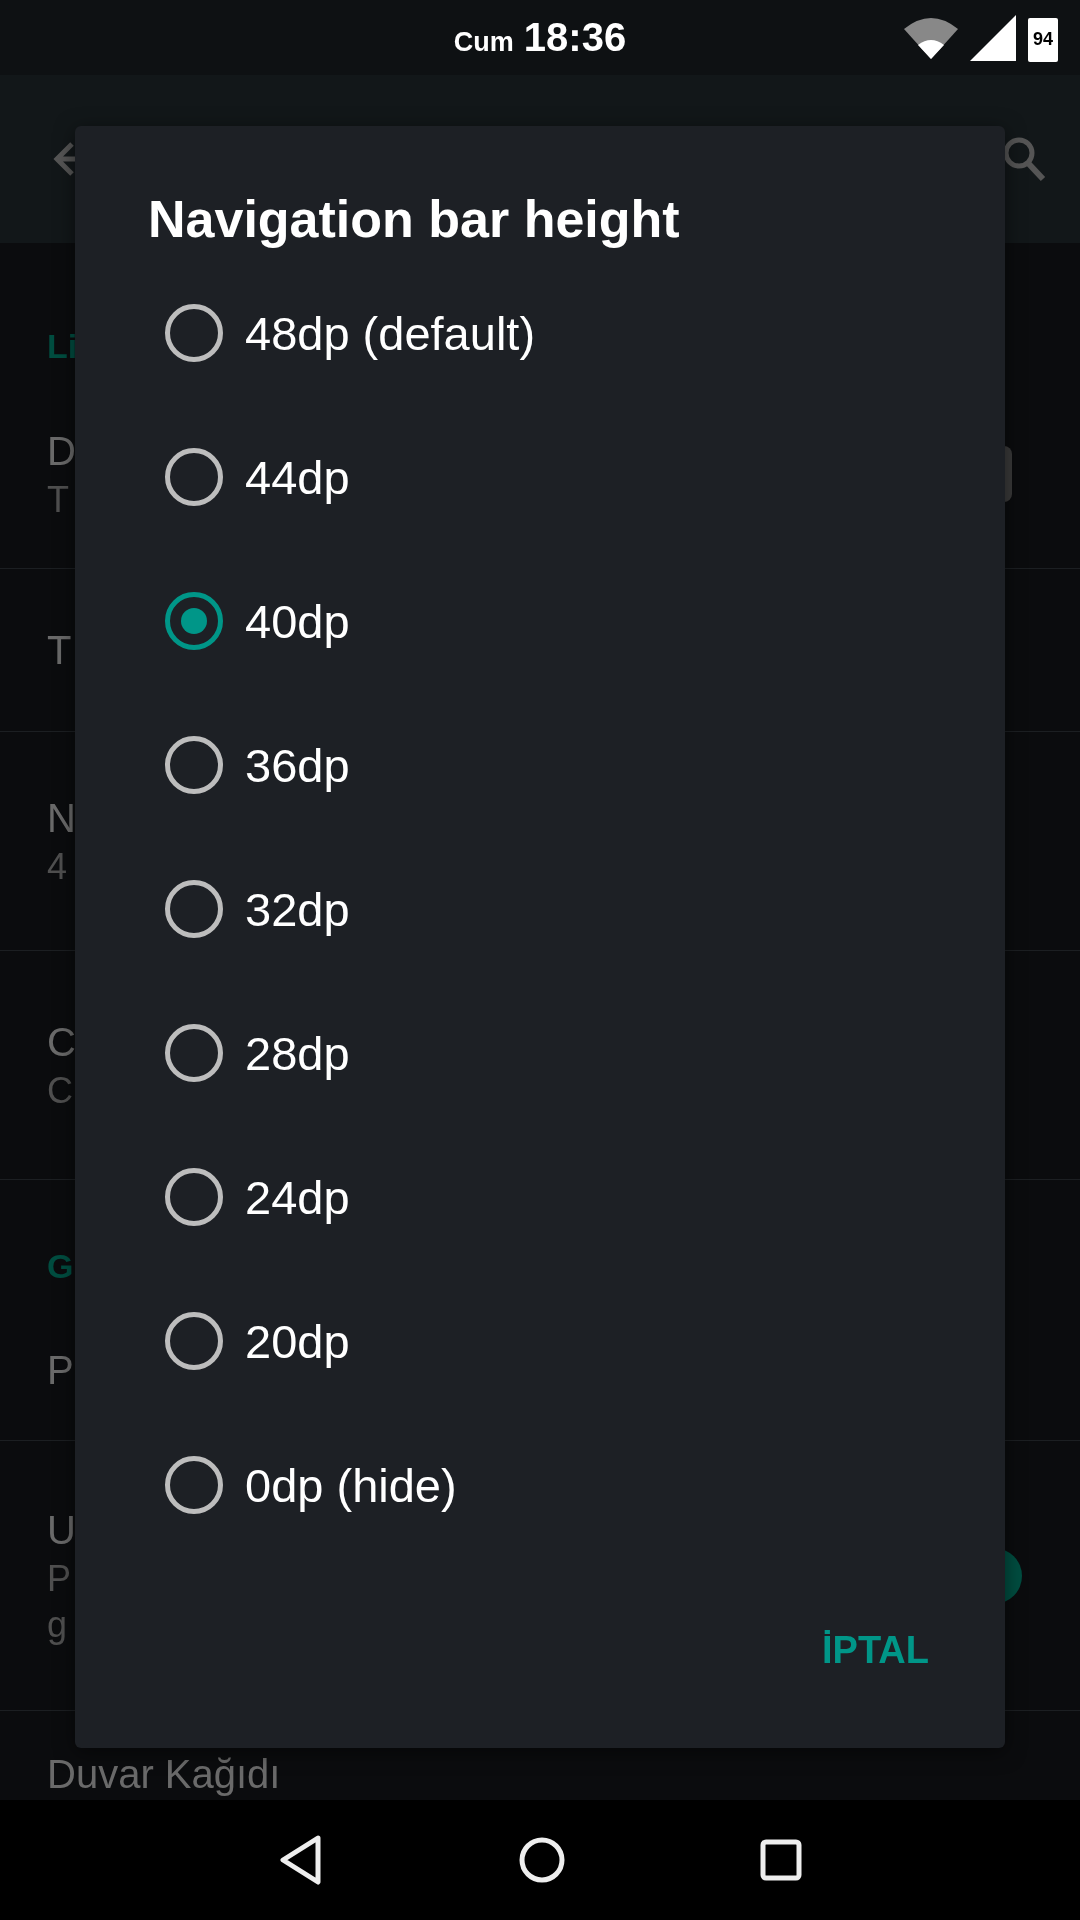 The height and width of the screenshot is (1920, 1080). Describe the element at coordinates (297, 765) in the screenshot. I see `option-label: 36dp` at that location.